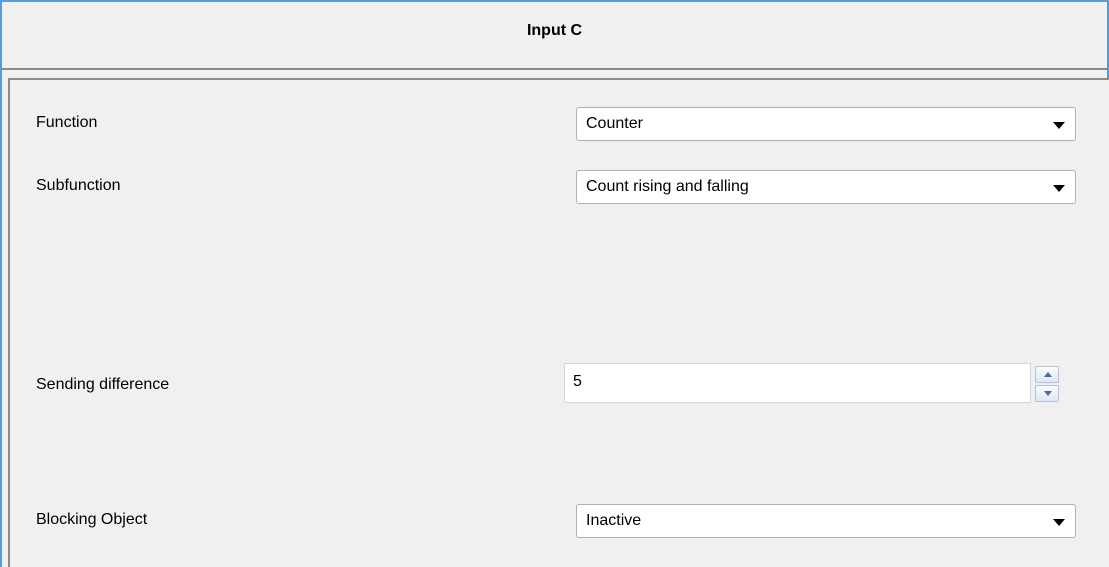  Describe the element at coordinates (577, 381) in the screenshot. I see `sending-difference-value: 5` at that location.